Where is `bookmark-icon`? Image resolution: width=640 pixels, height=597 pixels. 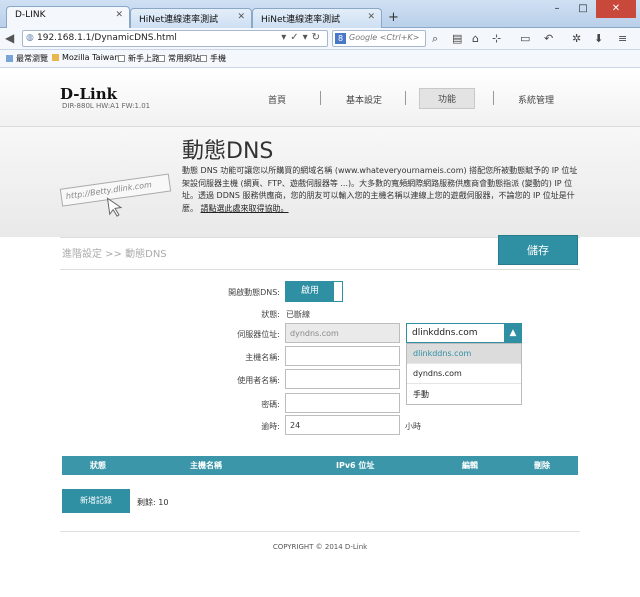
bookmark-icon is located at coordinates (9, 58).